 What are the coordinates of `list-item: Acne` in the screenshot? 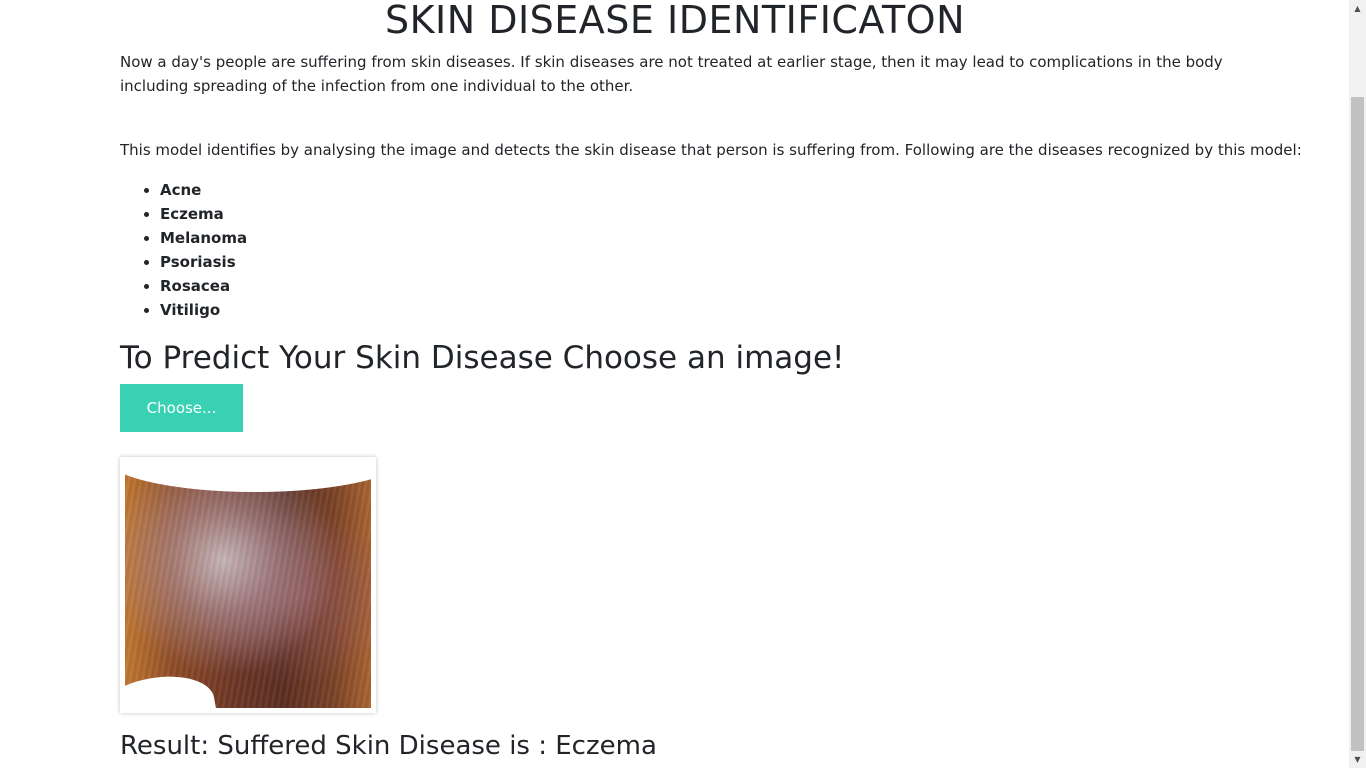 It's located at (203, 190).